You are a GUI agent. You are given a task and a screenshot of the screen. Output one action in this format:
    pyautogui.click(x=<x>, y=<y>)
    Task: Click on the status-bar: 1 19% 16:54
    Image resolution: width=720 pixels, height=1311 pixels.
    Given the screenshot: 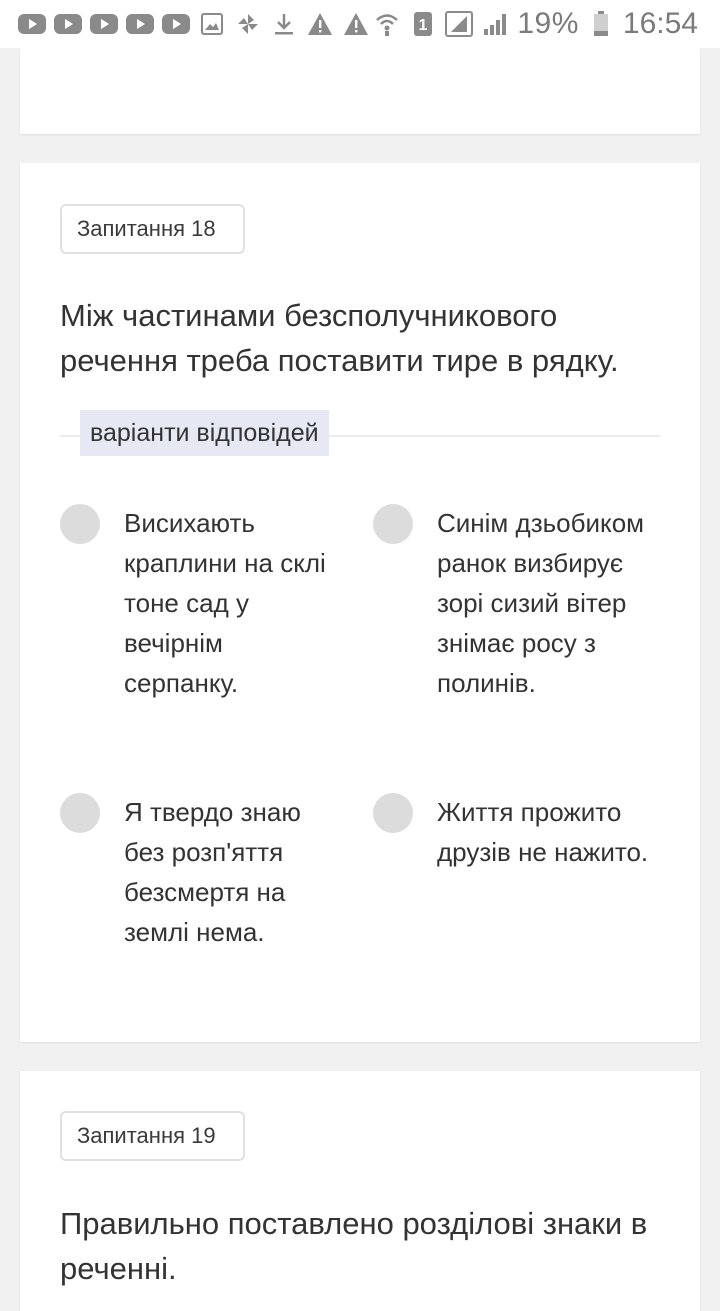 What is the action you would take?
    pyautogui.click(x=360, y=24)
    